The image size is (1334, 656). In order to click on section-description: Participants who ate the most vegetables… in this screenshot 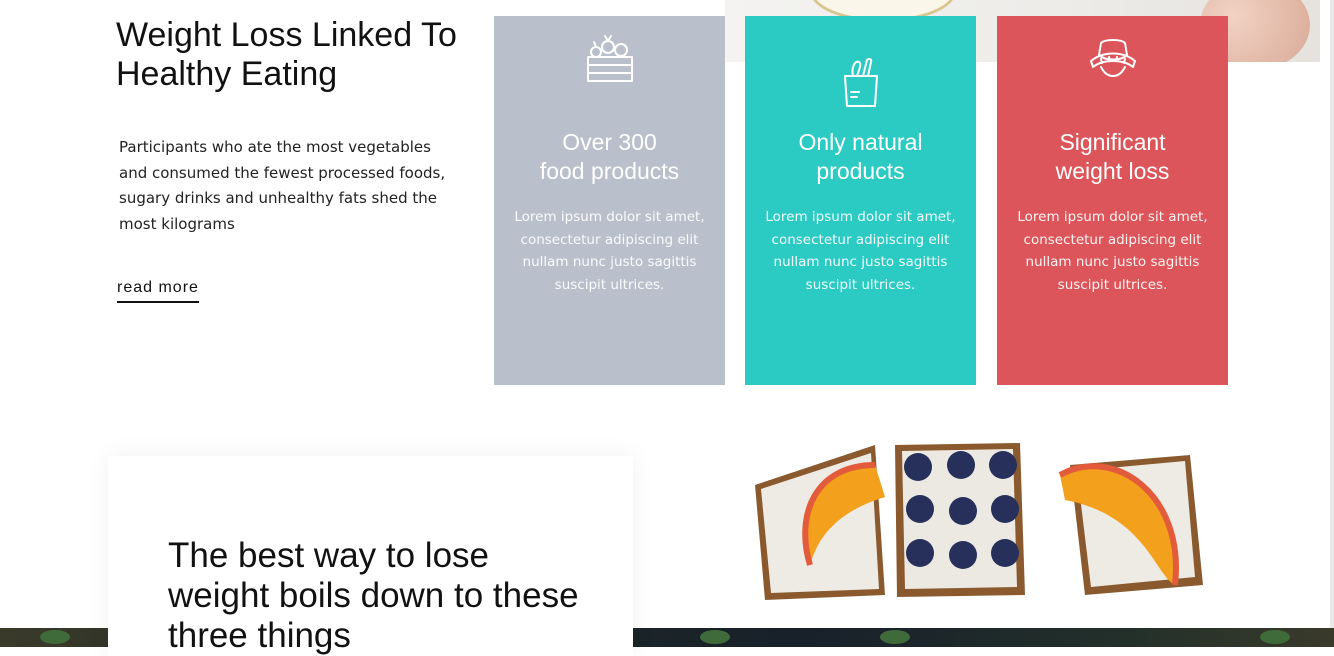, I will do `click(282, 185)`.